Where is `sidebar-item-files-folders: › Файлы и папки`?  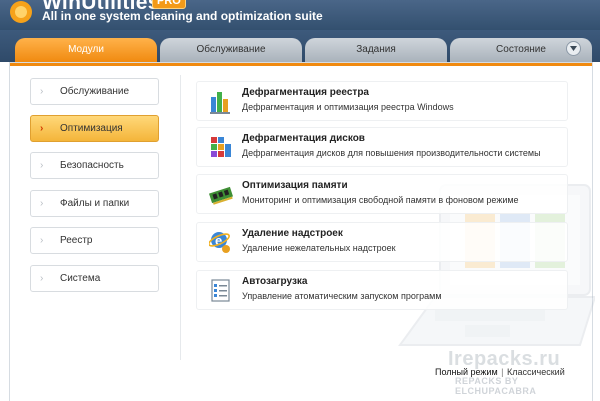
sidebar-item-files-folders: › Файлы и папки is located at coordinates (94, 203).